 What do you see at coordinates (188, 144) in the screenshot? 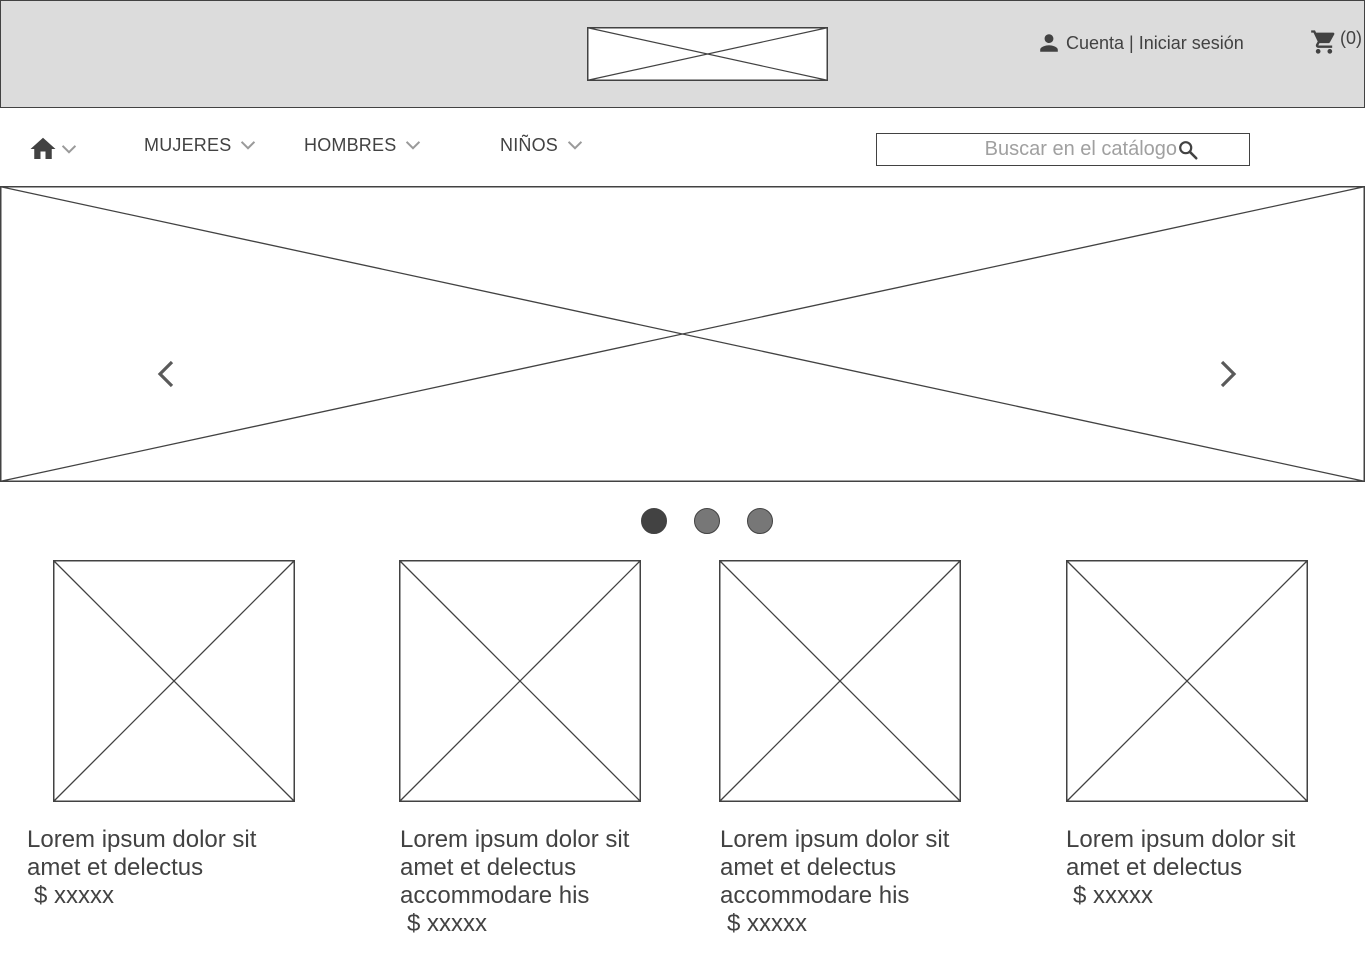
I see `nav-item-label: MUJERES` at bounding box center [188, 144].